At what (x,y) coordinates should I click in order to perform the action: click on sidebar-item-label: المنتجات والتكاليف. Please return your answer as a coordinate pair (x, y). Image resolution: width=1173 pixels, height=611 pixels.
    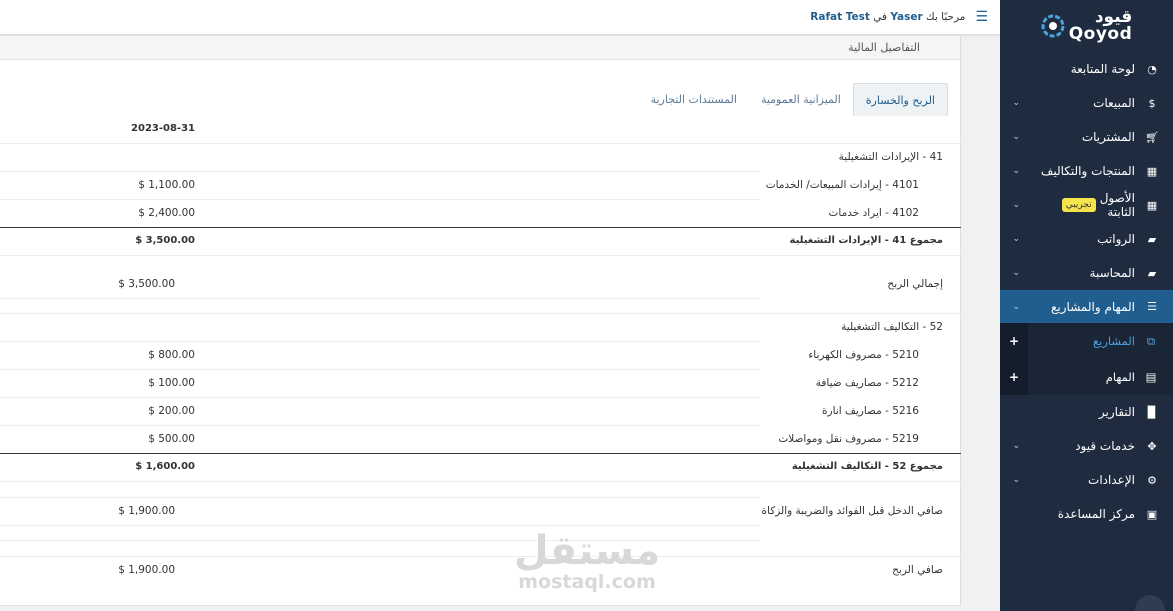
    Looking at the image, I should click on (1087, 171).